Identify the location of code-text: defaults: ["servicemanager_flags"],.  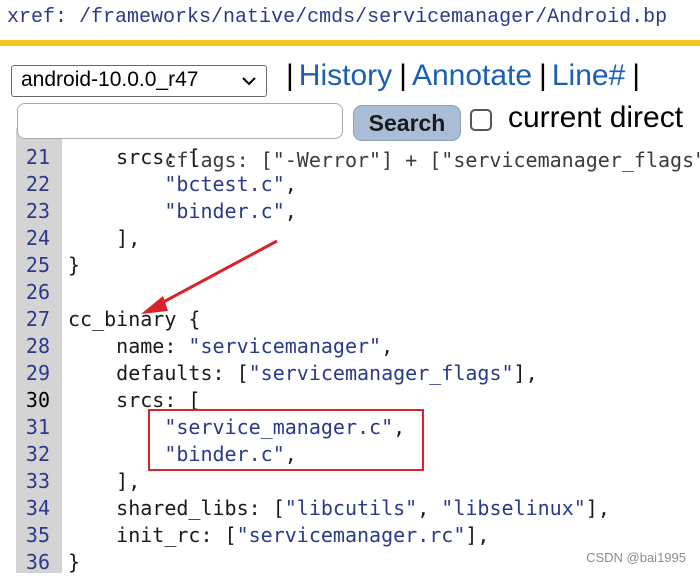
(303, 373).